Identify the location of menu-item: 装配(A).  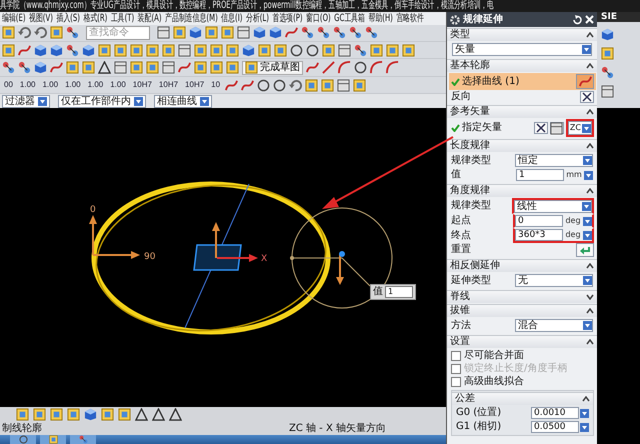
(150, 18).